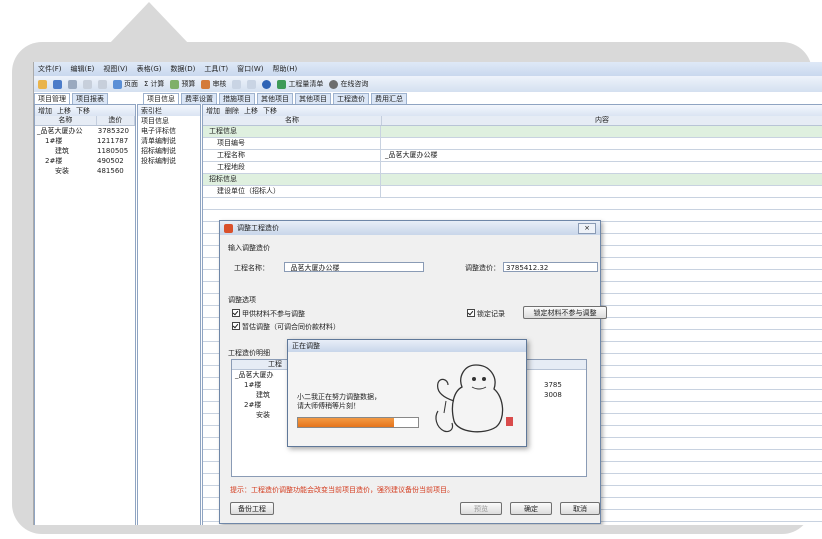  Describe the element at coordinates (182, 84) in the screenshot. I see `toolbar-budget: 预算` at that location.